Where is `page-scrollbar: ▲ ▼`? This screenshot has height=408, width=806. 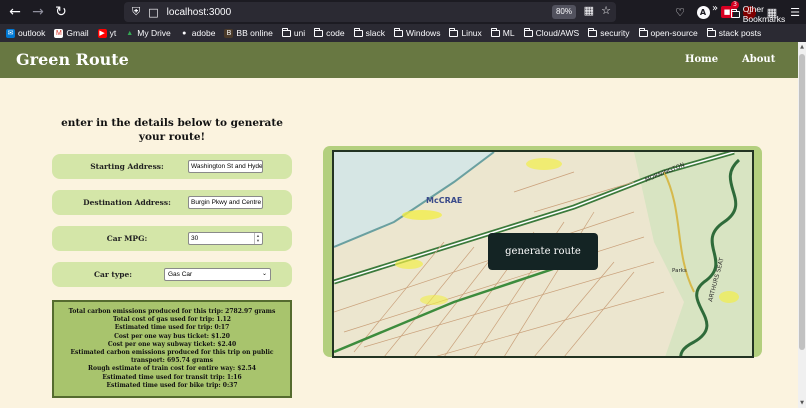 page-scrollbar: ▲ ▼ is located at coordinates (802, 225).